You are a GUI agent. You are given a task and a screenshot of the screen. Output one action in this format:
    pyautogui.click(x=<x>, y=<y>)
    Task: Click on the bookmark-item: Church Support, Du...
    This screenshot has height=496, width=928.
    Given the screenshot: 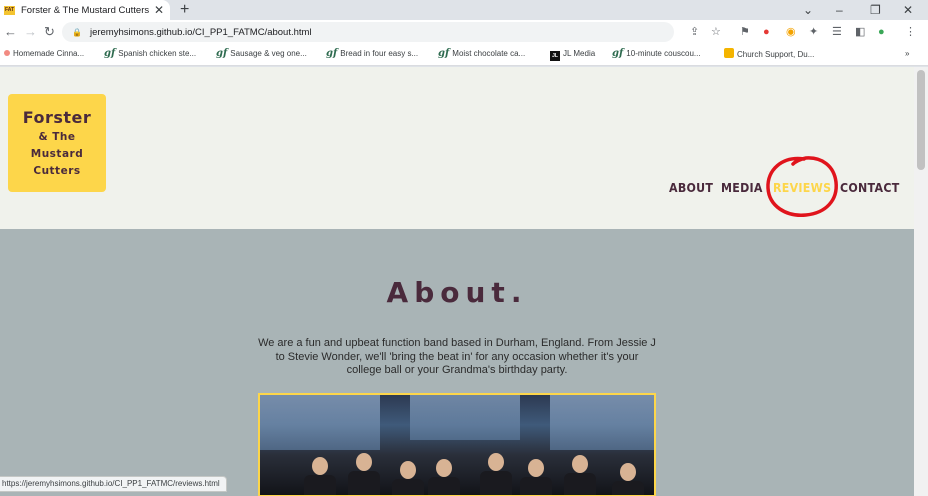 What is the action you would take?
    pyautogui.click(x=769, y=54)
    